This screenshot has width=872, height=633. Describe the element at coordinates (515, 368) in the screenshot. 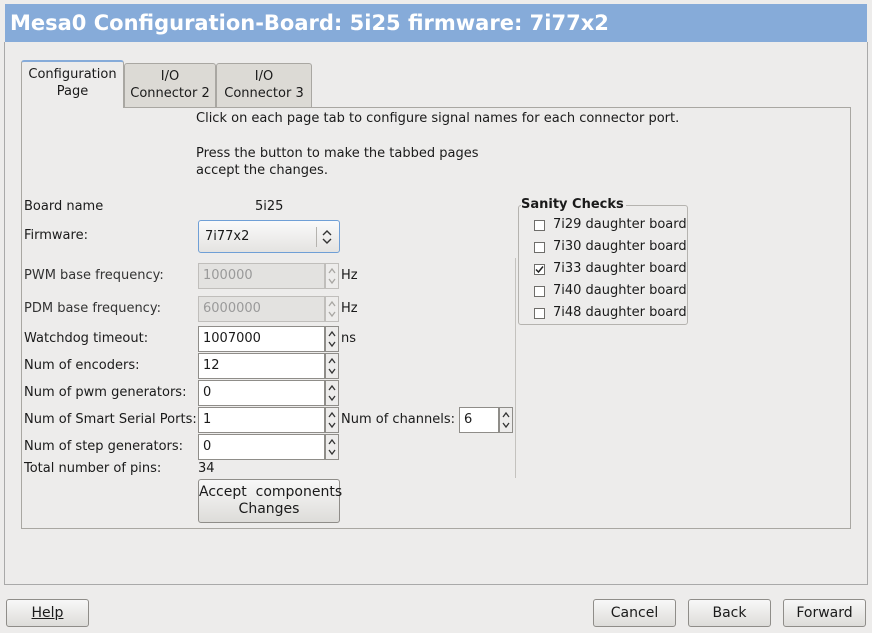

I see `vertical-separator` at that location.